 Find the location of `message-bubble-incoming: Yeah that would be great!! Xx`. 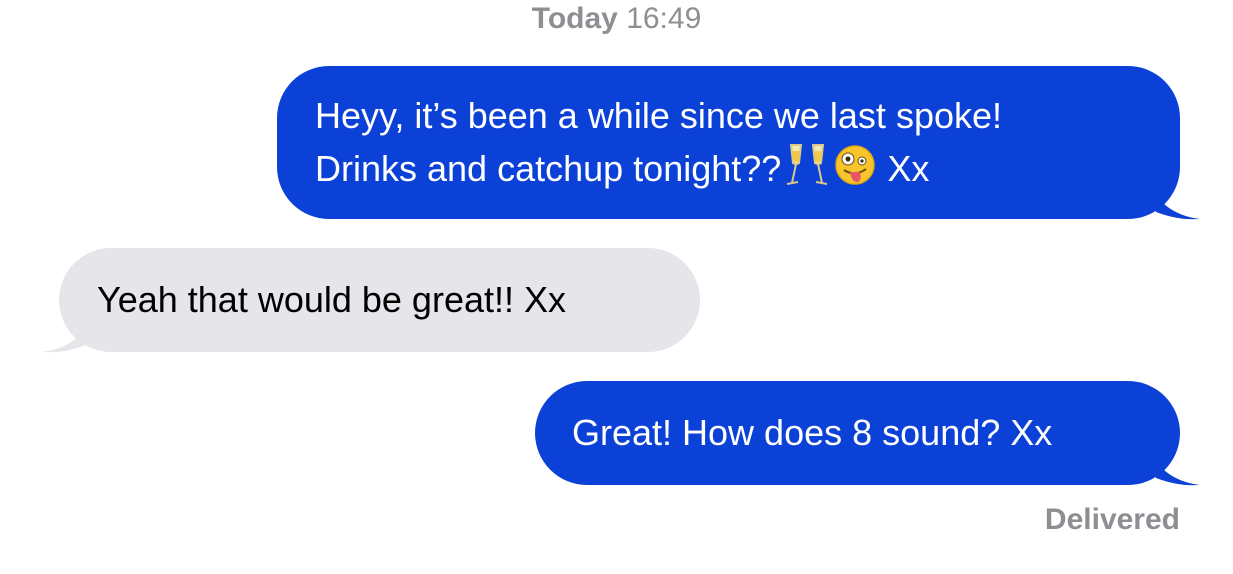

message-bubble-incoming: Yeah that would be great!! Xx is located at coordinates (379, 300).